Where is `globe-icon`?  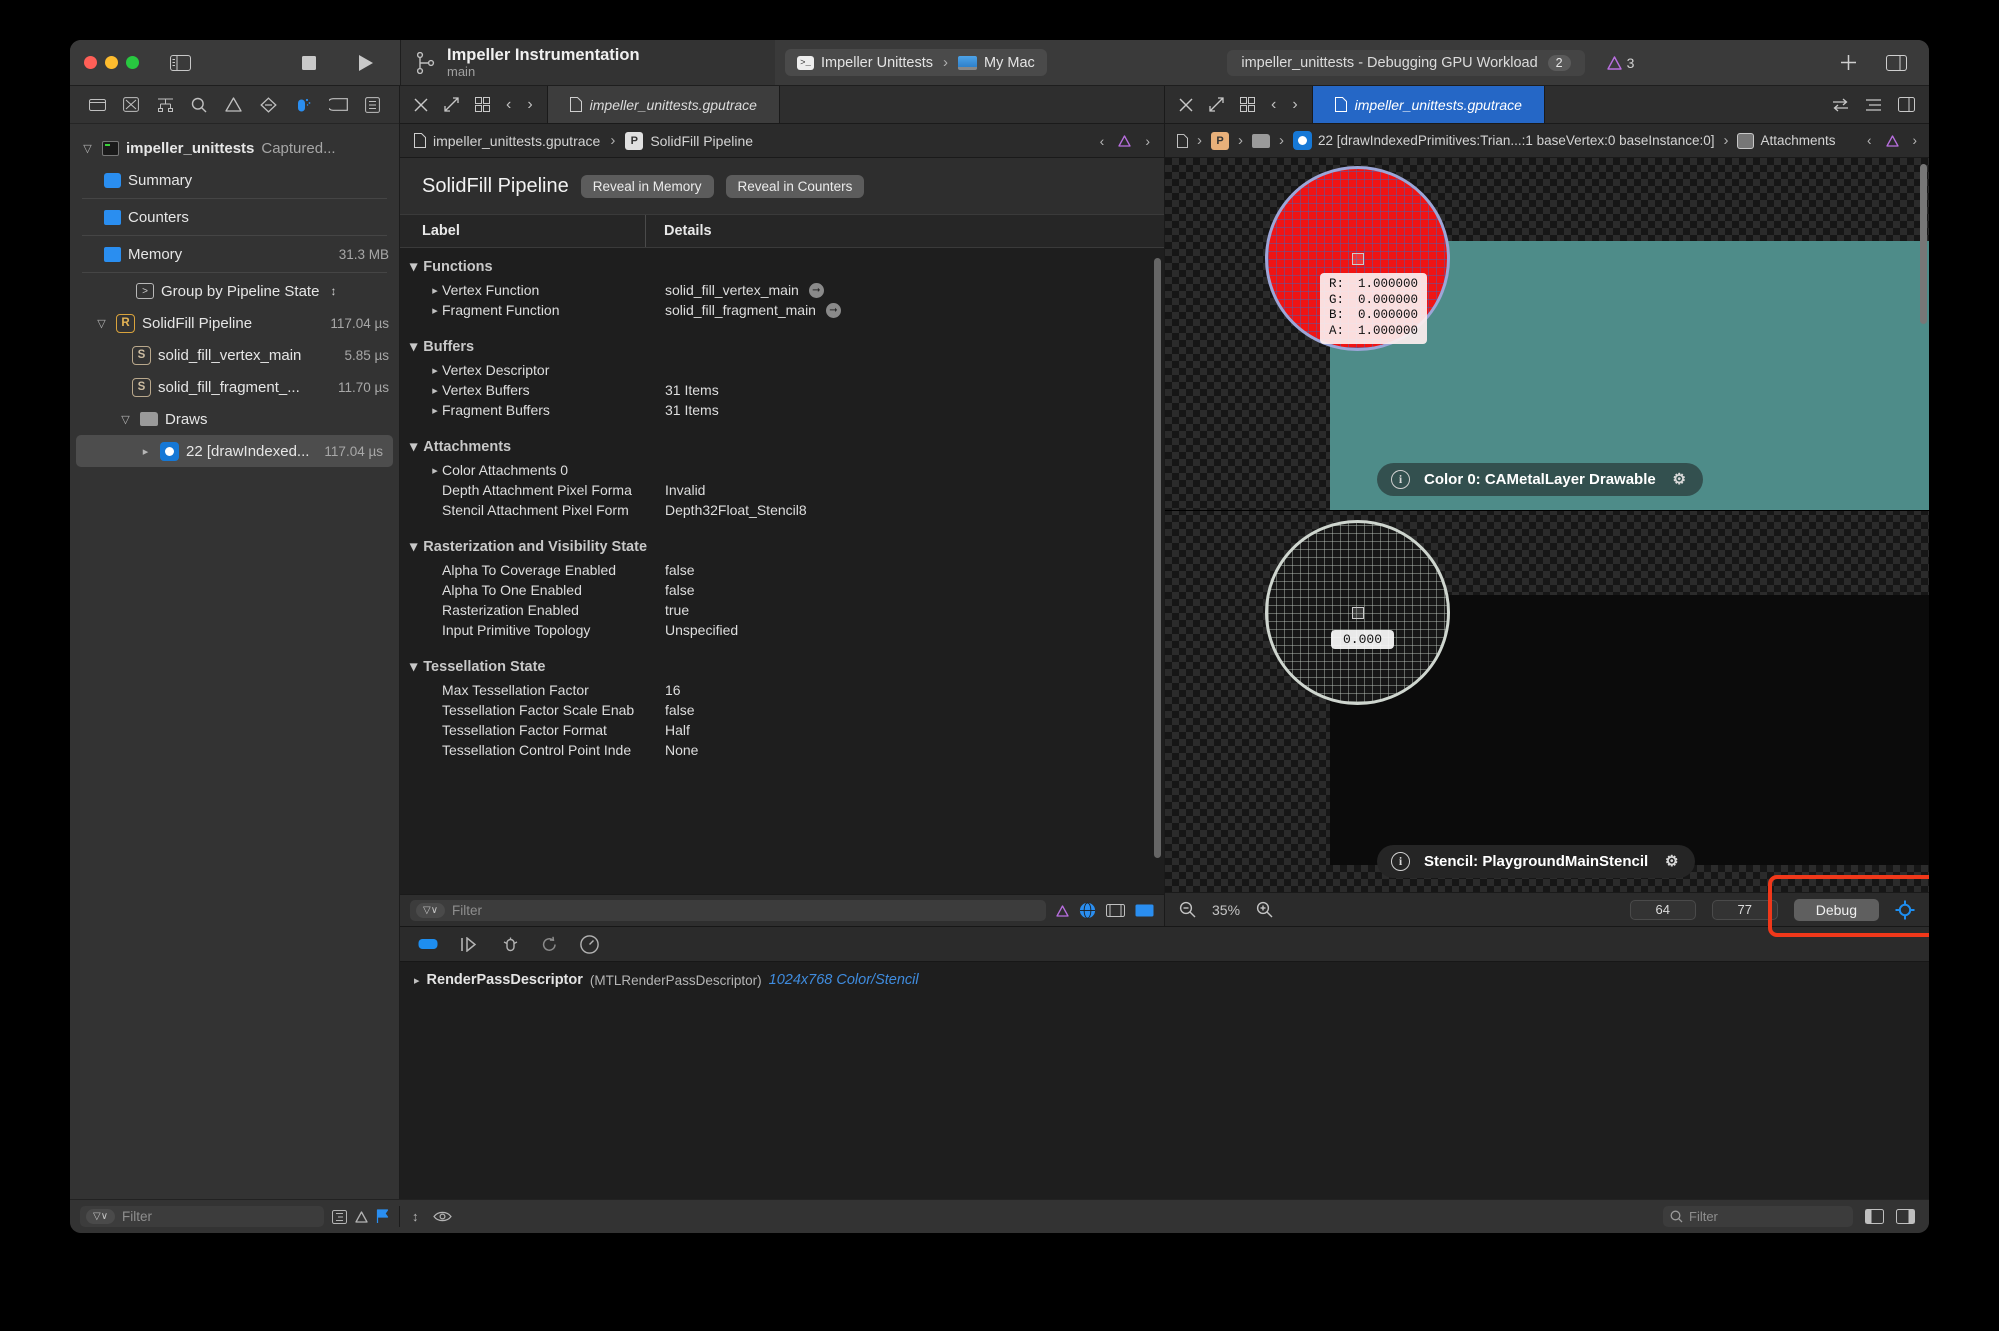
globe-icon is located at coordinates (1087, 910).